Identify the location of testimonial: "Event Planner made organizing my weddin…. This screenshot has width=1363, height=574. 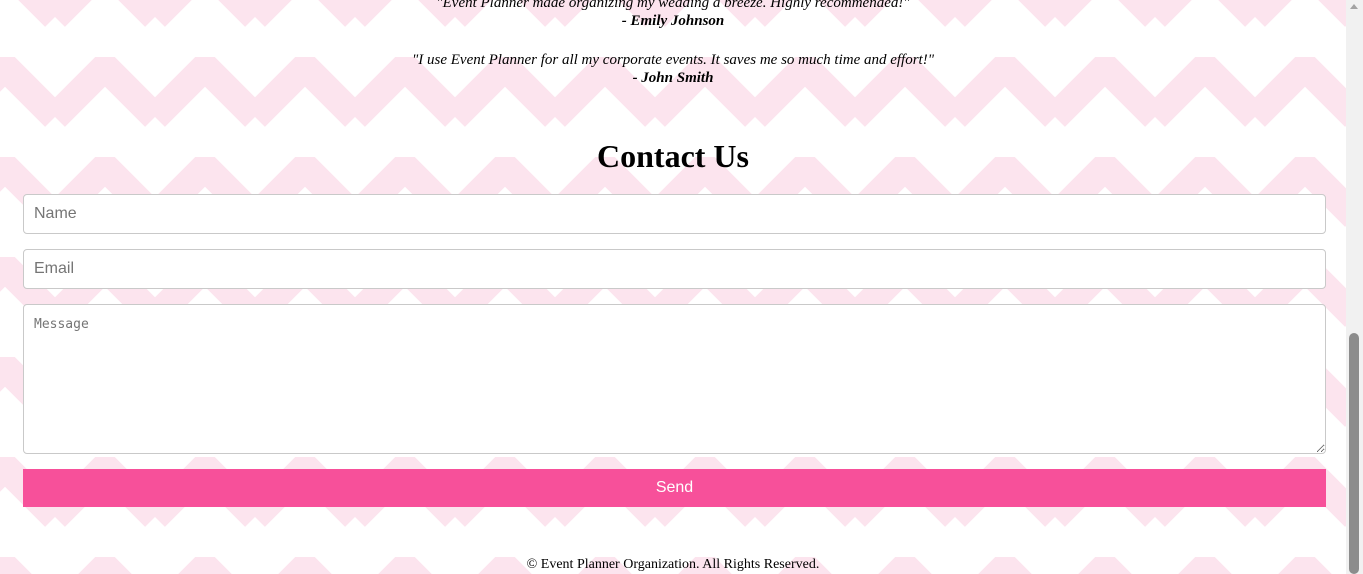
(673, 15).